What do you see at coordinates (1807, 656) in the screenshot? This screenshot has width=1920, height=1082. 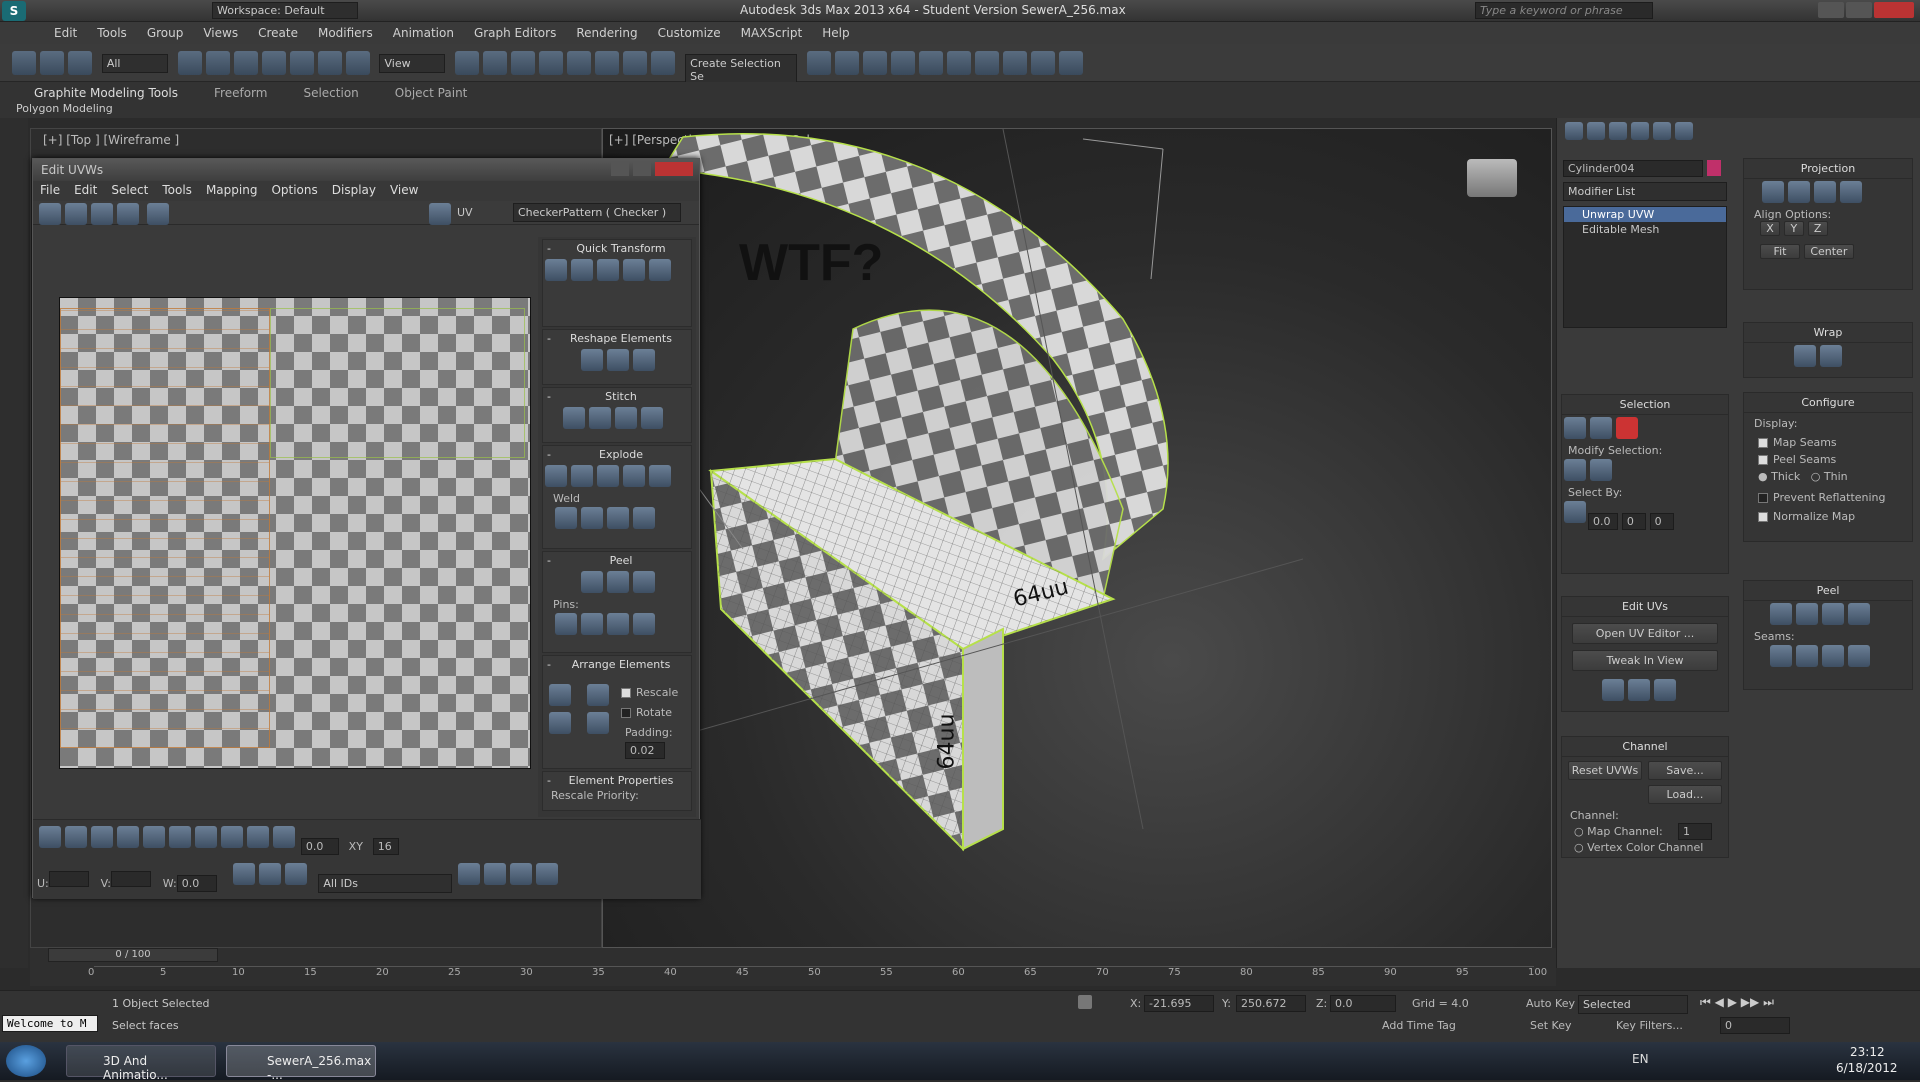 I see `seam-edge-icon` at bounding box center [1807, 656].